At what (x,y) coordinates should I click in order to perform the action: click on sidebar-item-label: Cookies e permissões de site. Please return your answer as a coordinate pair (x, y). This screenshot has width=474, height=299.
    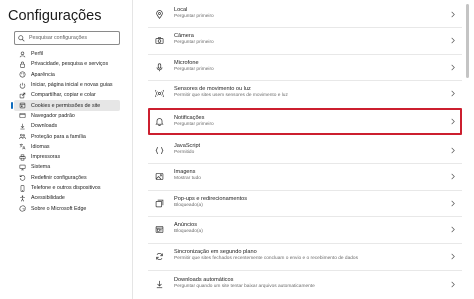
    Looking at the image, I should click on (66, 105).